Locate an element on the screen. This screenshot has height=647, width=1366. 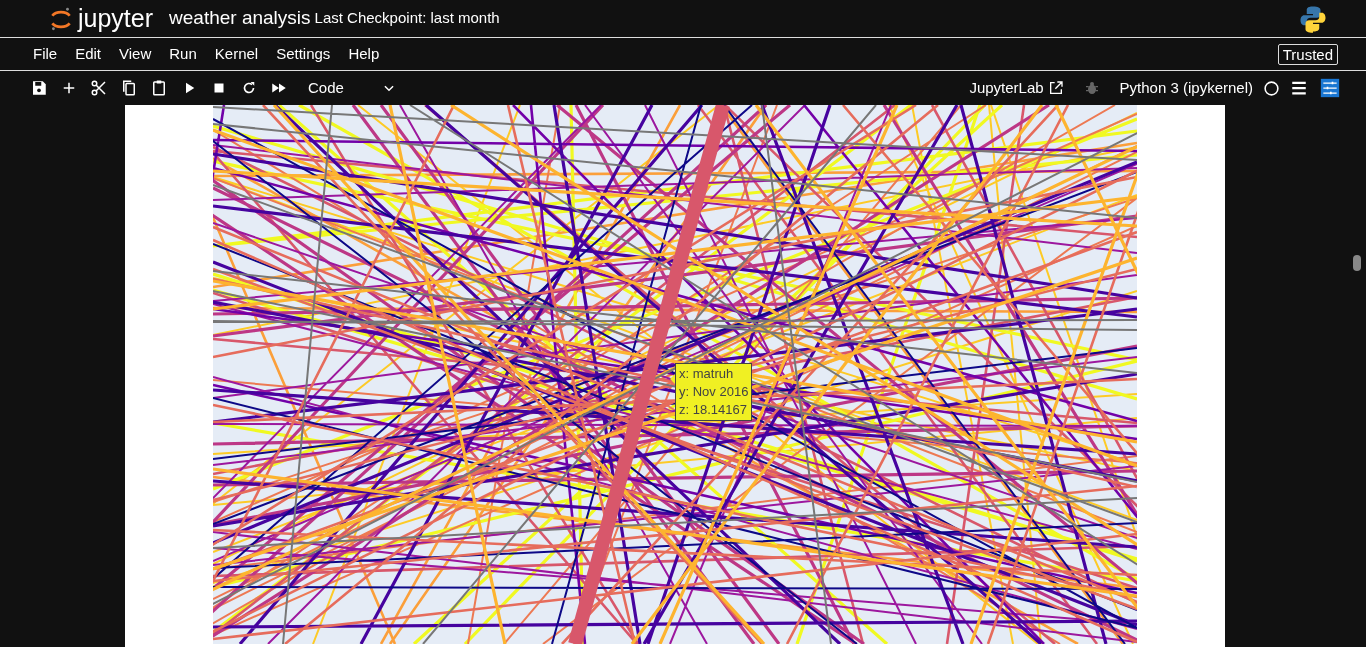
menu-item: View is located at coordinates (135, 54).